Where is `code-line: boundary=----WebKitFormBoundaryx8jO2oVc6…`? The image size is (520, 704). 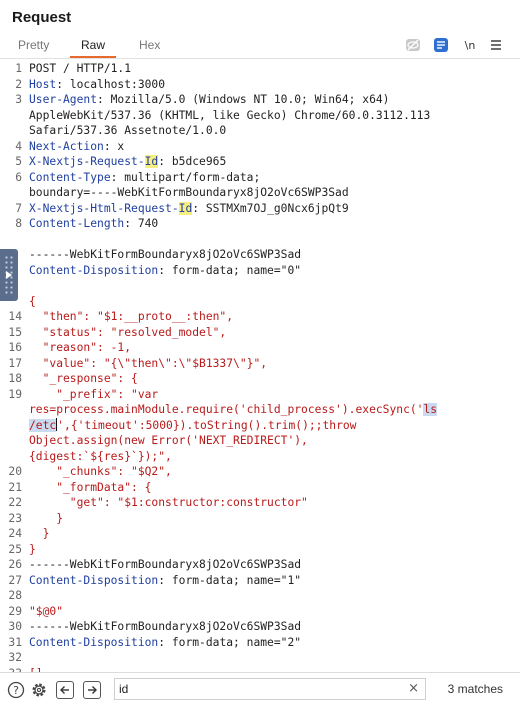 code-line: boundary=----WebKitFormBoundaryx8jO2oVc6… is located at coordinates (260, 193).